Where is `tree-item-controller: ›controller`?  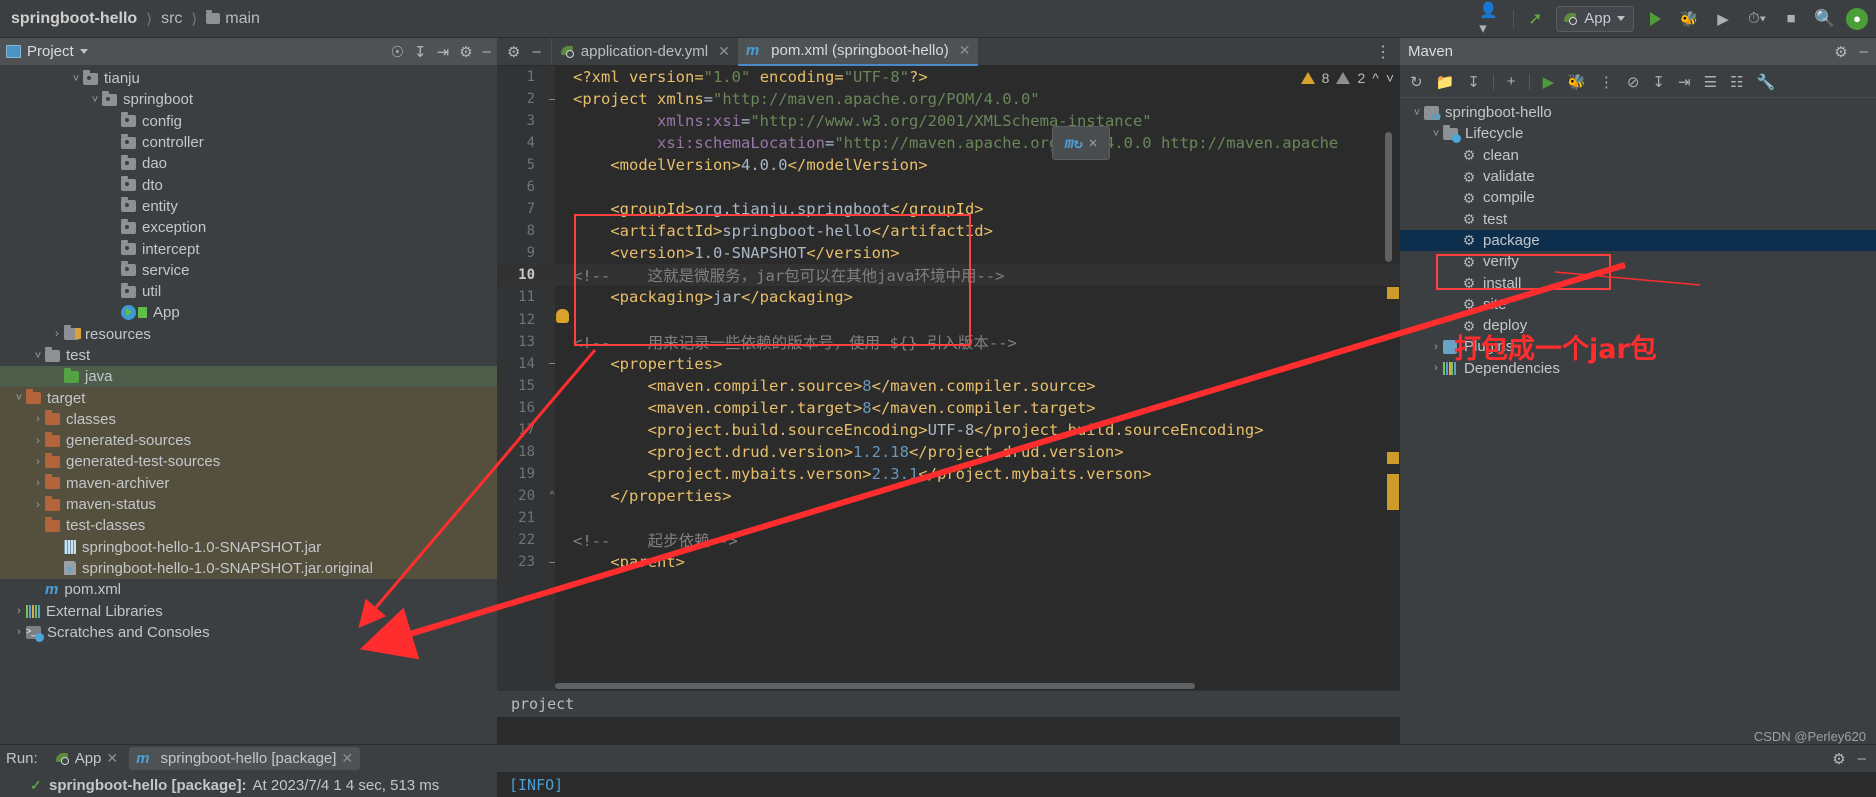 tree-item-controller: ›controller is located at coordinates (248, 142).